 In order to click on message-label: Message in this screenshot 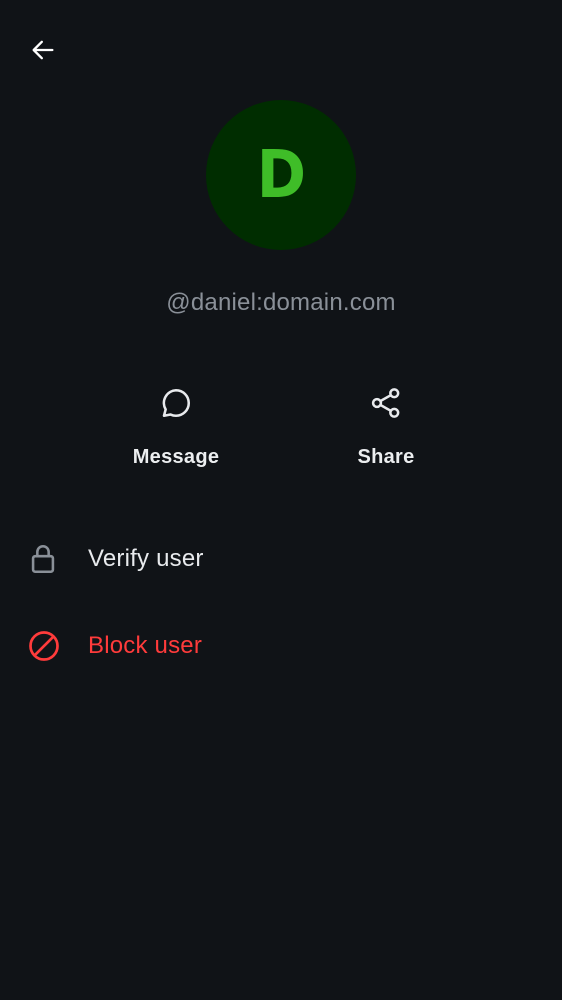, I will do `click(176, 457)`.